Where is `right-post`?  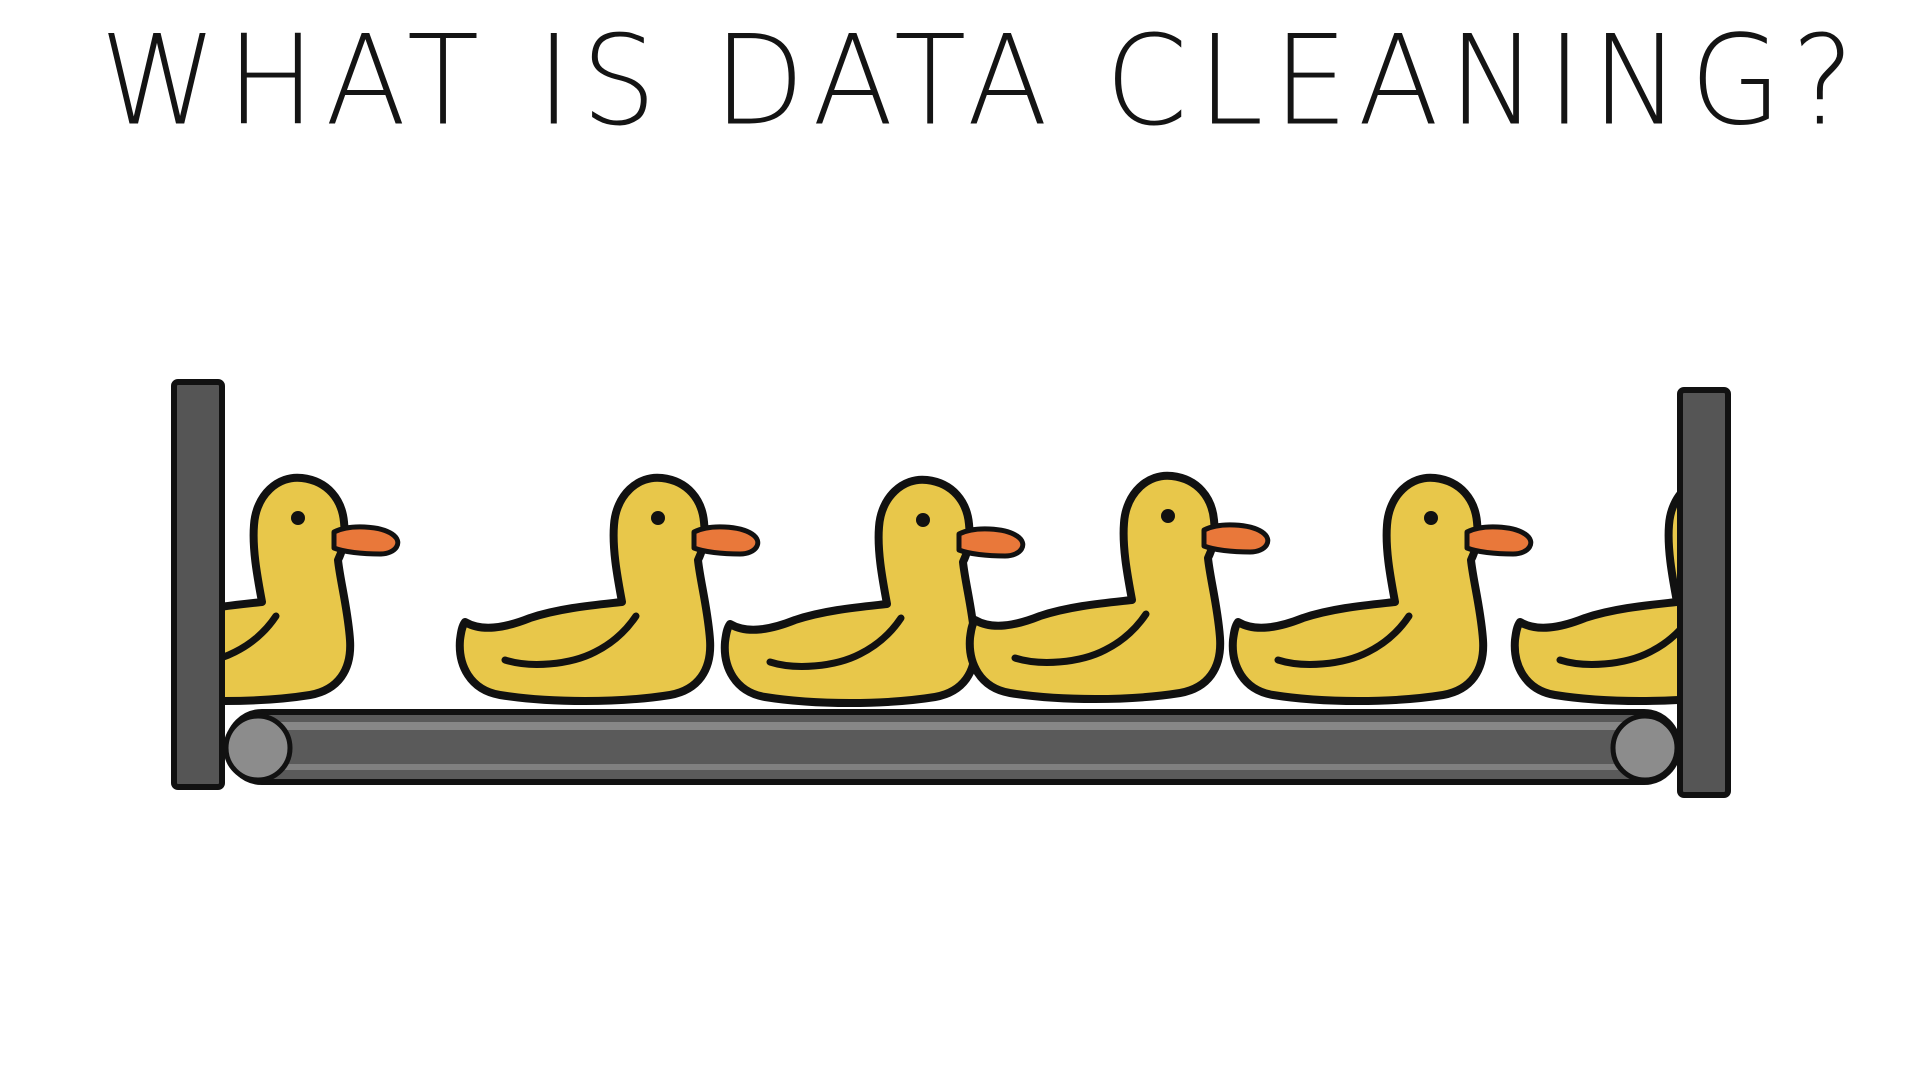
right-post is located at coordinates (1704, 592).